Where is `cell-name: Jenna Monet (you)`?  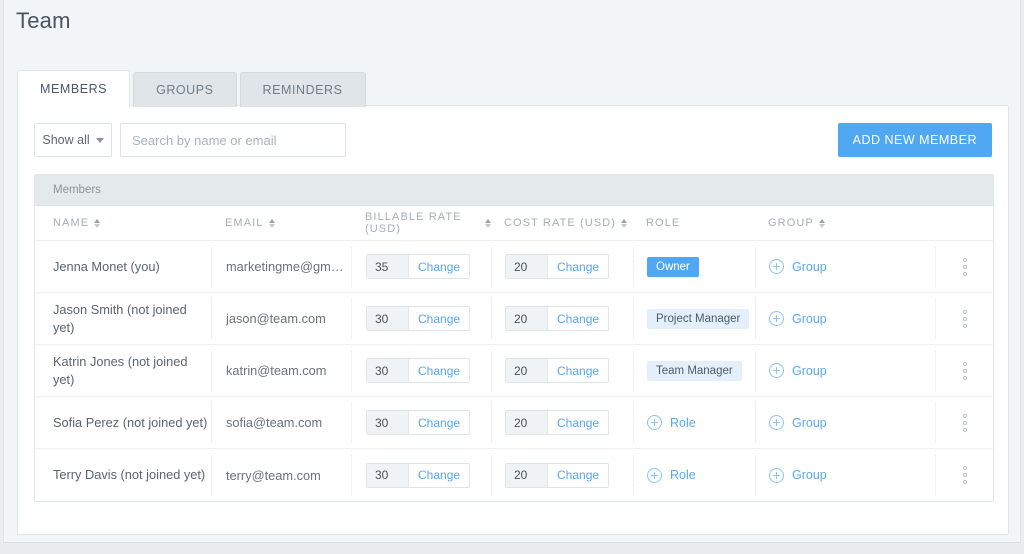 cell-name: Jenna Monet (you) is located at coordinates (123, 267).